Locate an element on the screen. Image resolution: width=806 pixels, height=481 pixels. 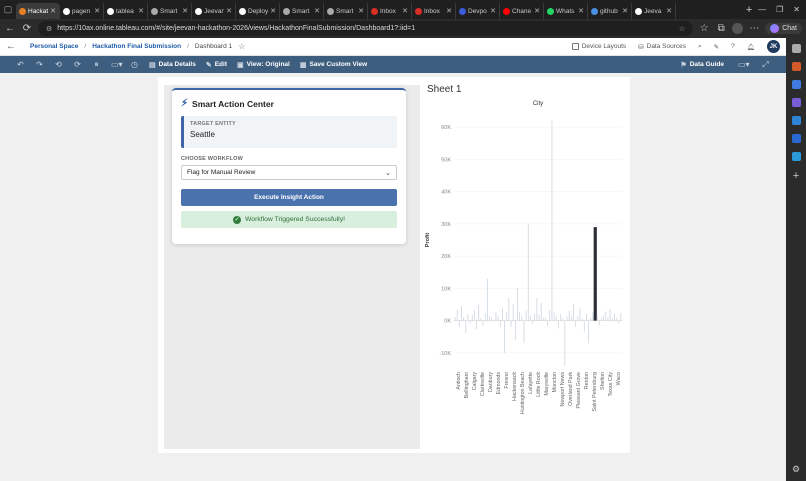
pause-updates-icon: ⏸ is located at coordinates (96, 65).